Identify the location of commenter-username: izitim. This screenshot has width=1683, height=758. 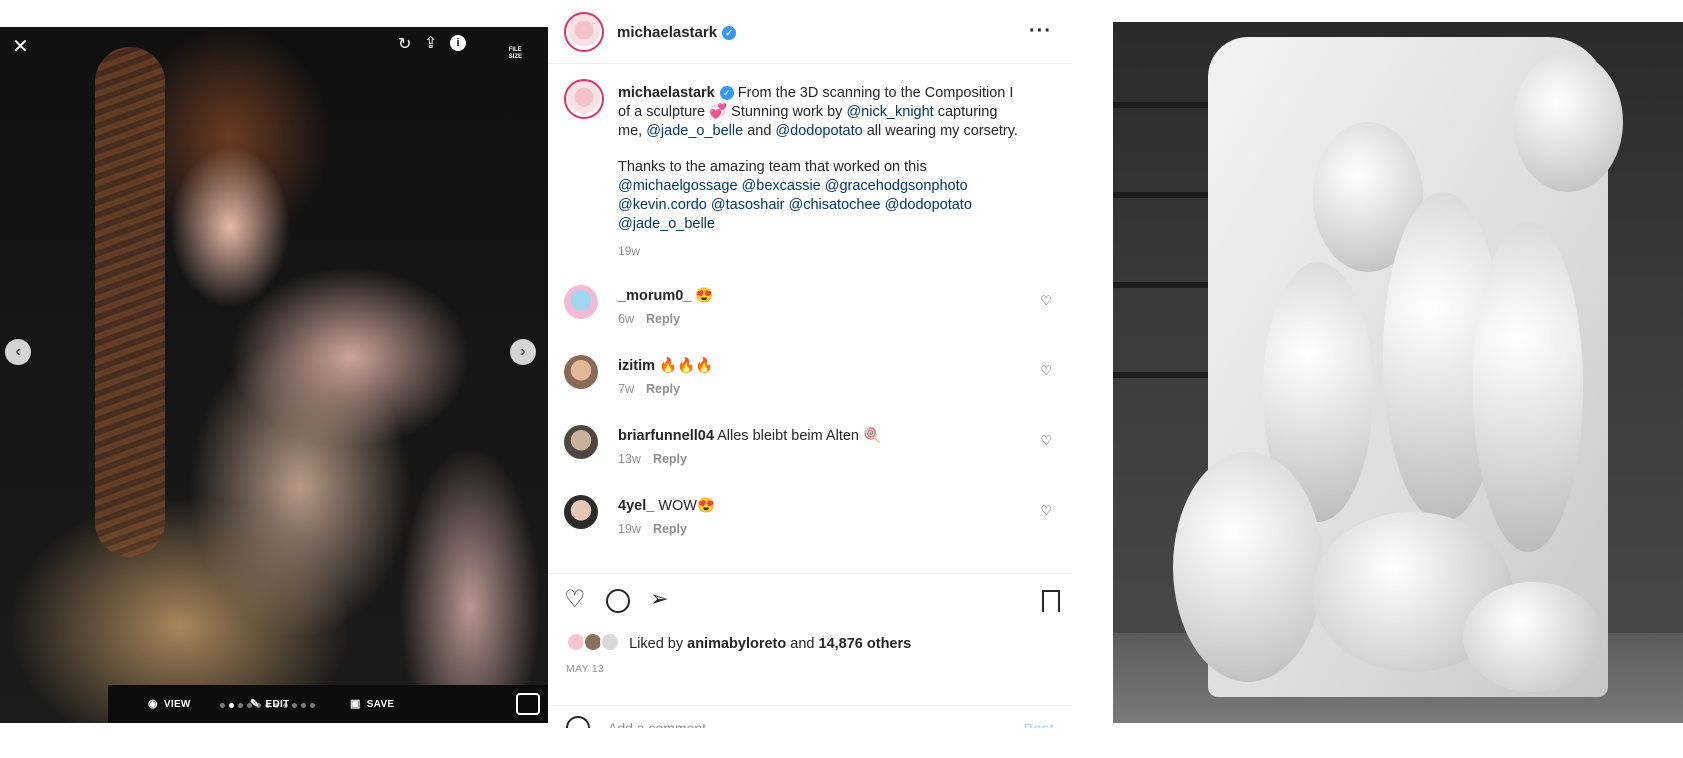
(636, 366).